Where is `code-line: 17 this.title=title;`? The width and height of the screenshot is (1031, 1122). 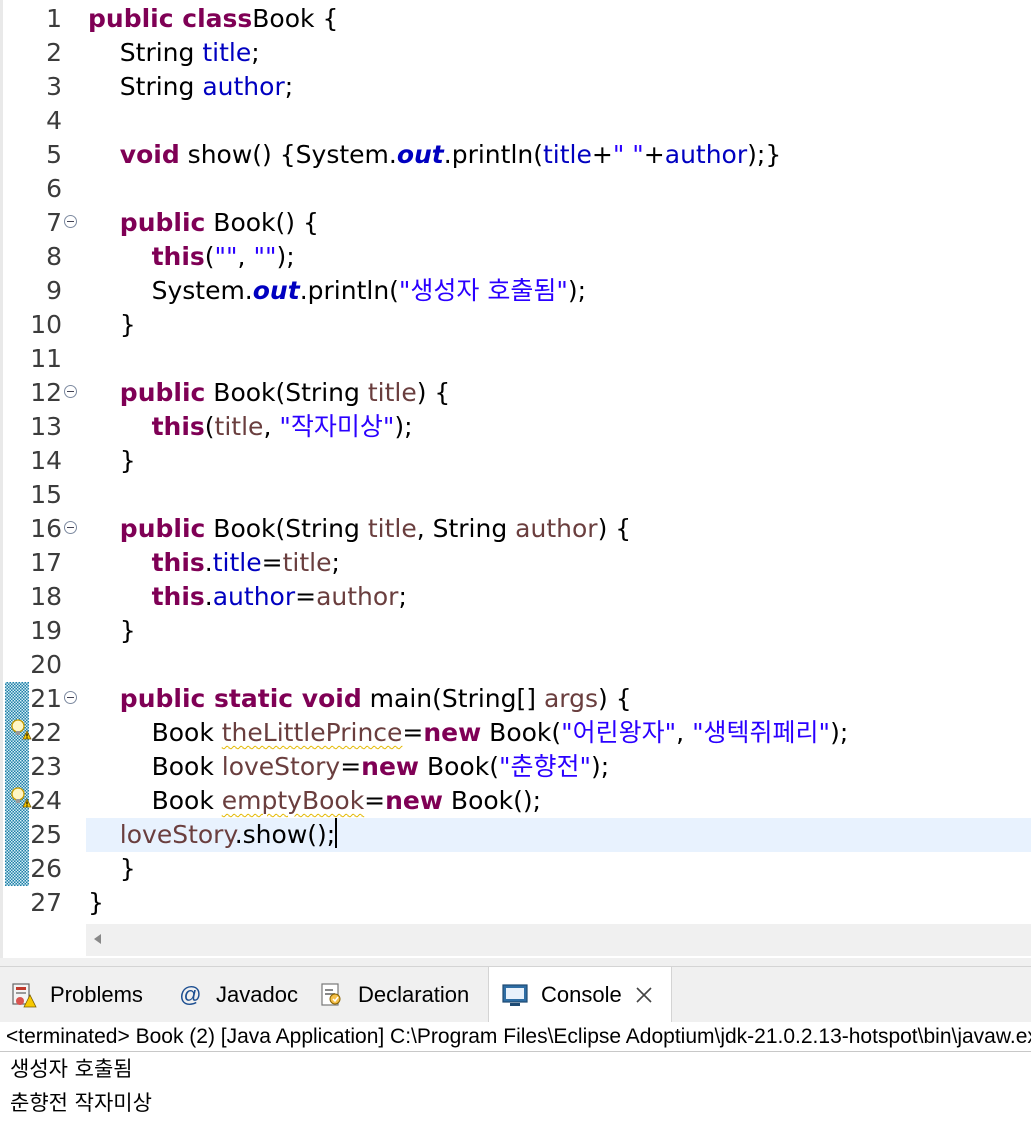
code-line: 17 this.title=title; is located at coordinates (515, 563).